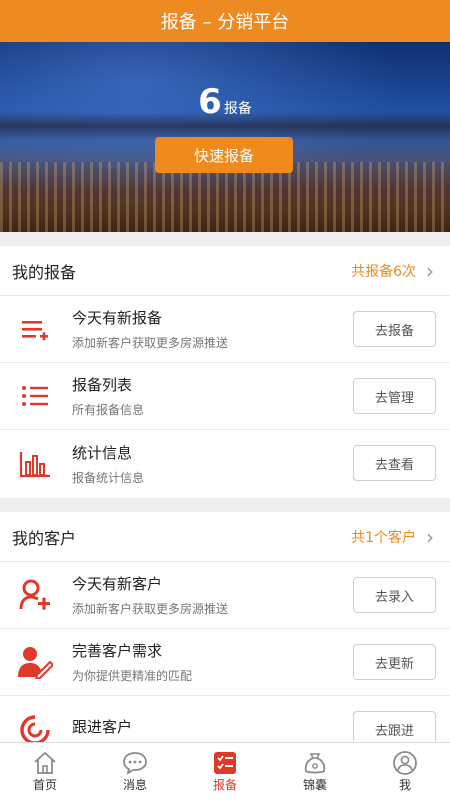 The width and height of the screenshot is (450, 800). What do you see at coordinates (225, 537) in the screenshot?
I see `my-customers-header: 我的客户 共1个客户 ›` at bounding box center [225, 537].